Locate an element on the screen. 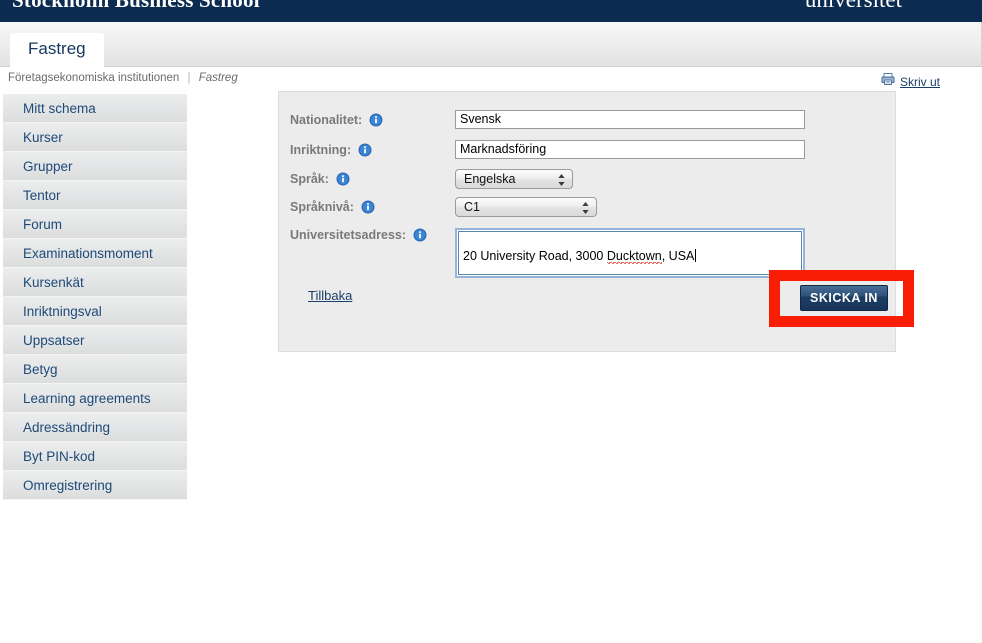 The height and width of the screenshot is (643, 982). breadcrumb-current: Fastreg is located at coordinates (218, 78).